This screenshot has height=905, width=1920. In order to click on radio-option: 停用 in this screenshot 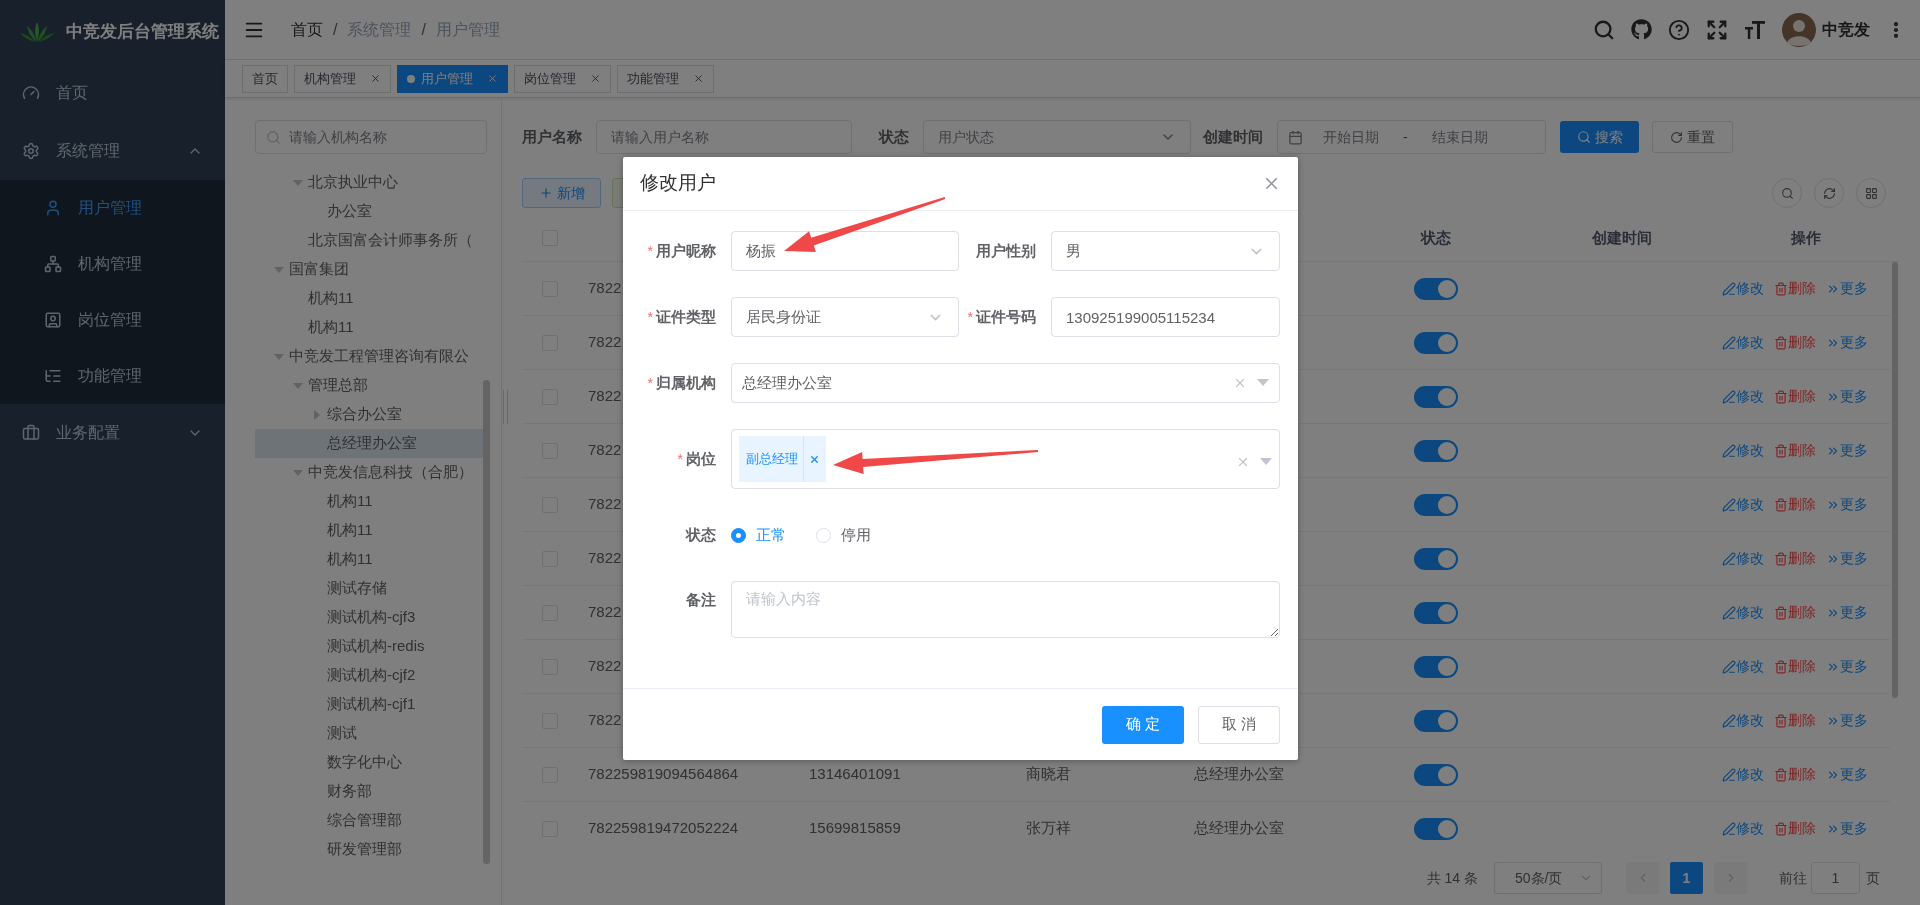, I will do `click(843, 535)`.